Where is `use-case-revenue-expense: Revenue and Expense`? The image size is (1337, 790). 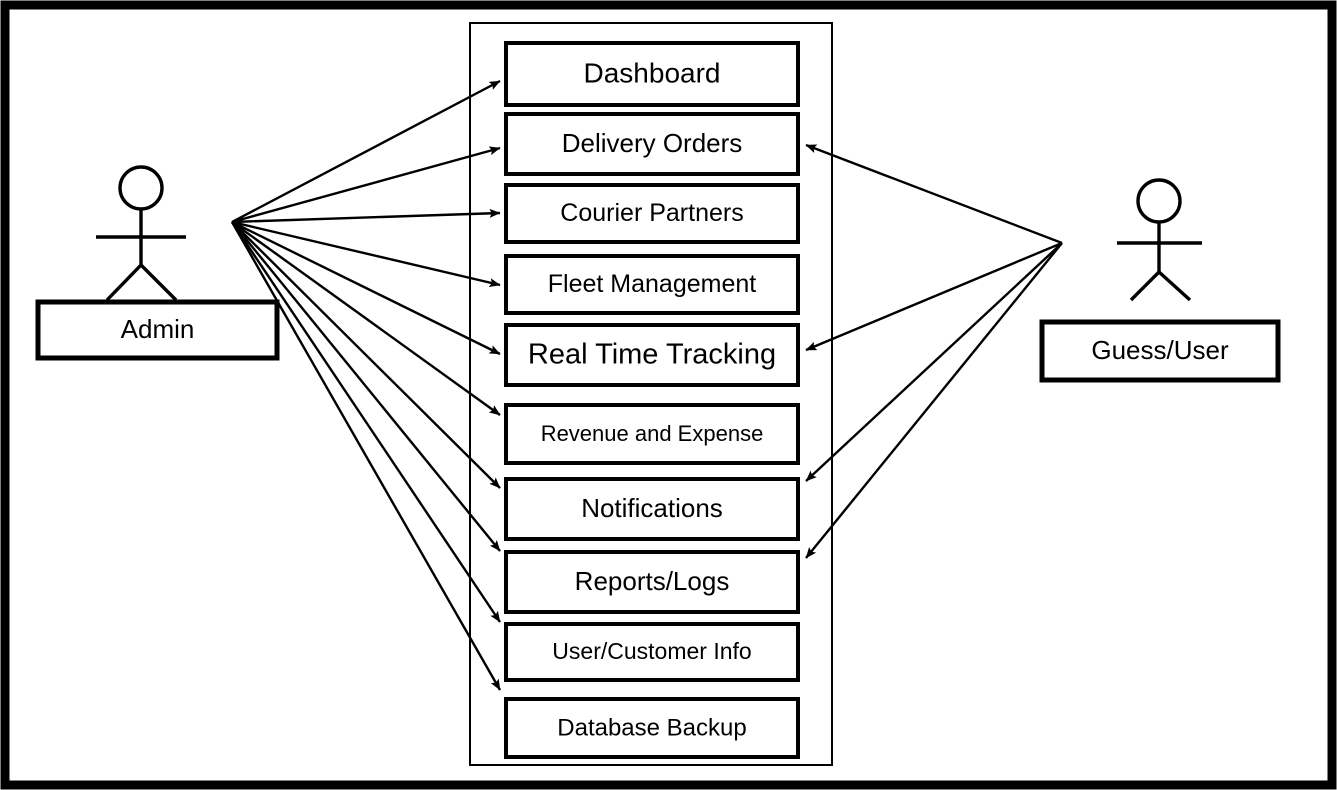 use-case-revenue-expense: Revenue and Expense is located at coordinates (652, 434).